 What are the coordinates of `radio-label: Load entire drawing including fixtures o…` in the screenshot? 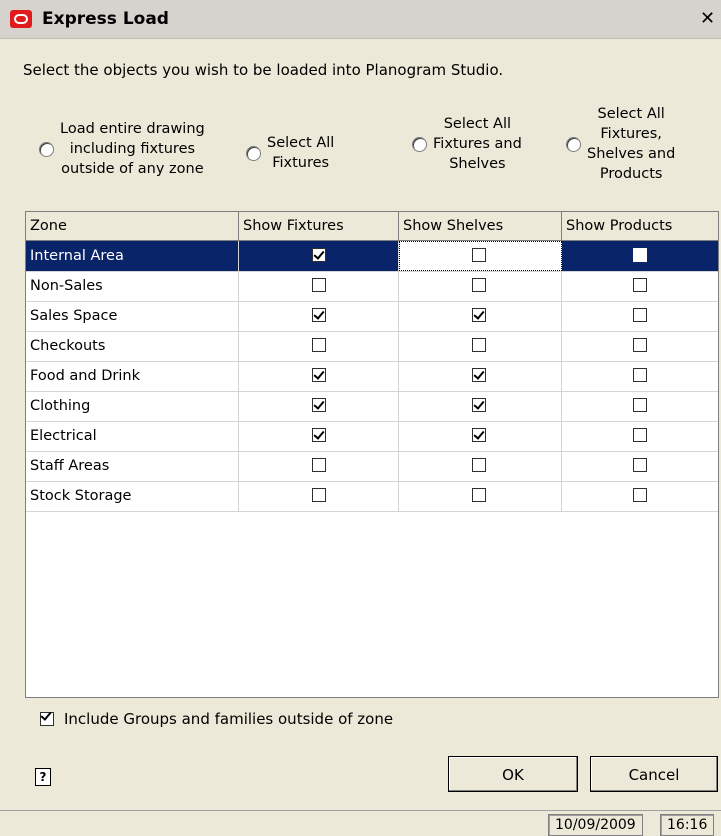 It's located at (132, 149).